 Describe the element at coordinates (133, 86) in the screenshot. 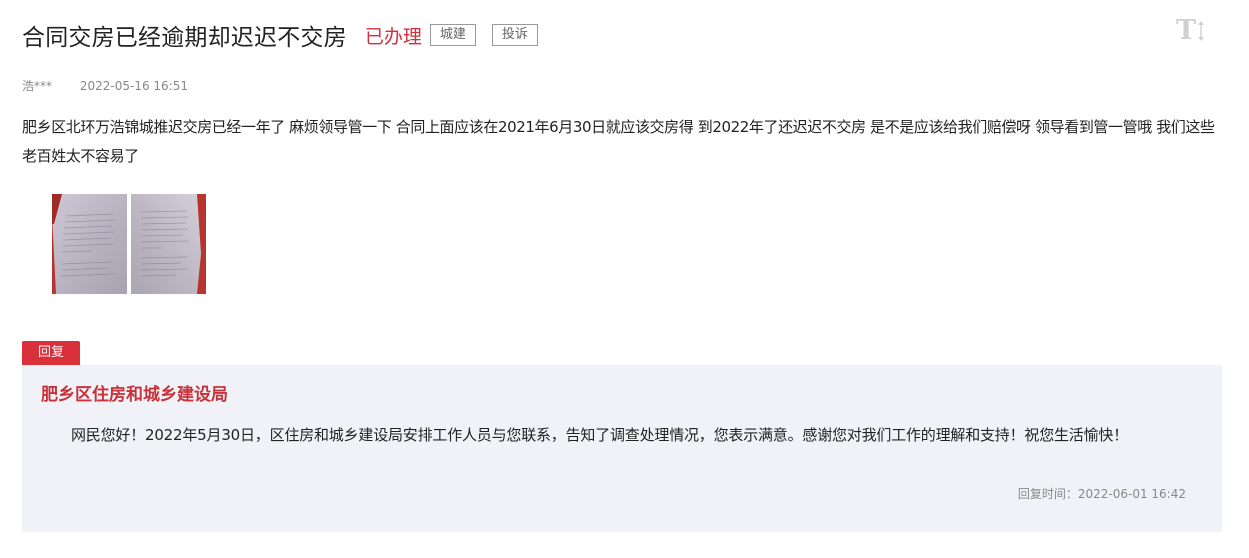

I see `post-datetime: 2022-05-16 16:51` at that location.